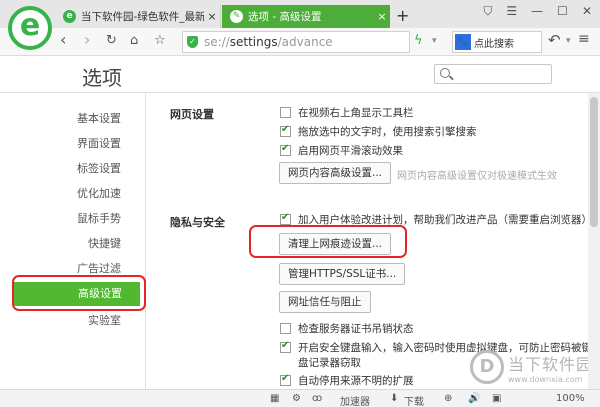 The width and height of the screenshot is (600, 407). Describe the element at coordinates (551, 364) in the screenshot. I see `watermark-cn: 当下软件园` at that location.